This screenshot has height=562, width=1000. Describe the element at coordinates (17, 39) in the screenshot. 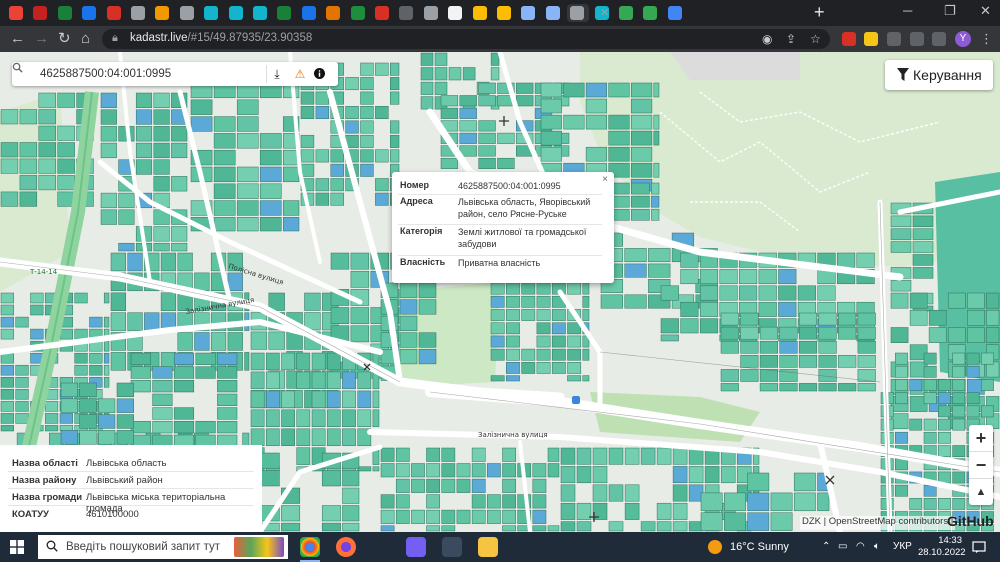

I see `back-button: ←` at that location.